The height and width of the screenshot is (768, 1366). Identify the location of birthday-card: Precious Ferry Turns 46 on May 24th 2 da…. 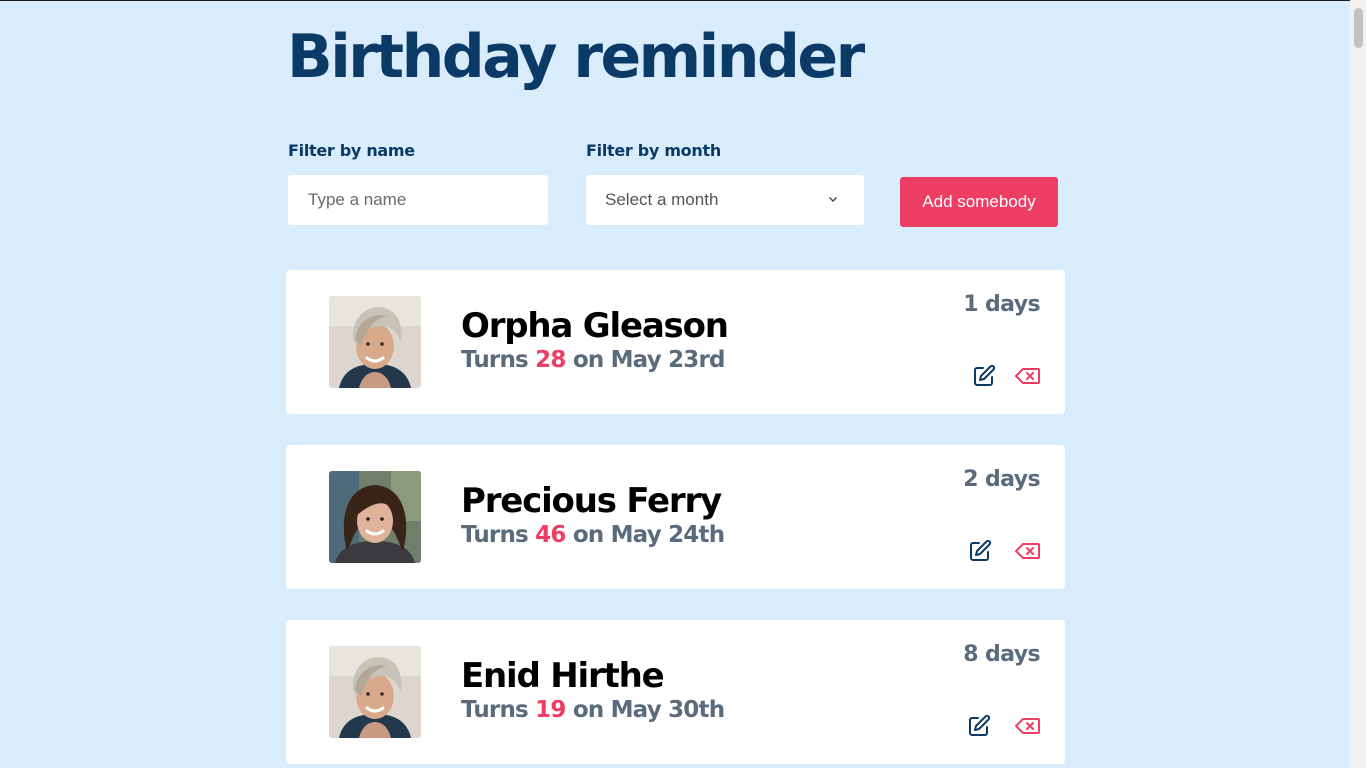
(675, 517).